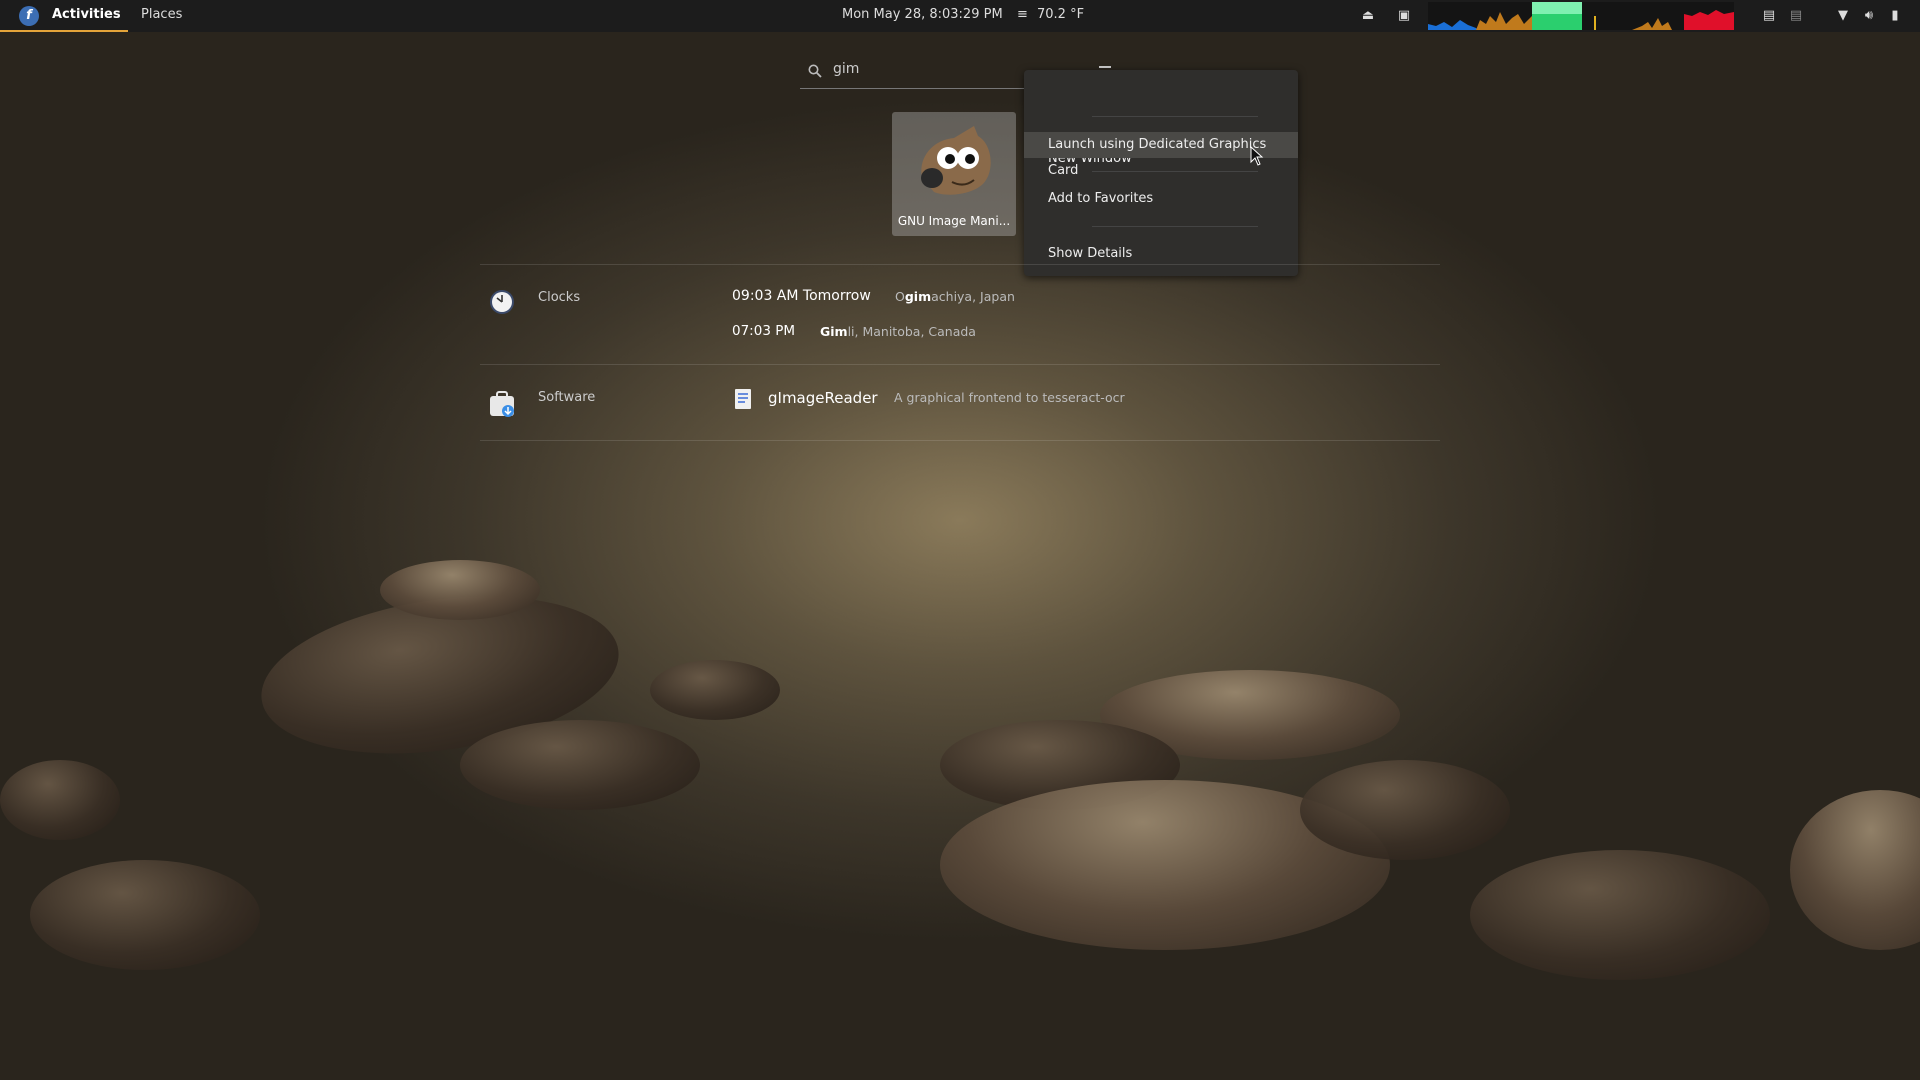 This screenshot has width=1920, height=1080. What do you see at coordinates (763, 331) in the screenshot?
I see `clock-result-time: 07:03 PM` at bounding box center [763, 331].